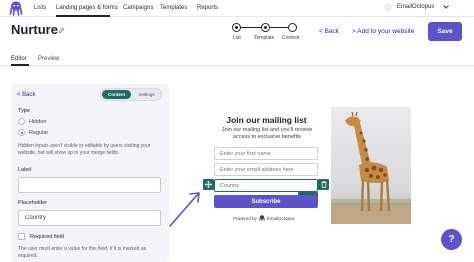 This screenshot has height=262, width=474. I want to click on email-field, so click(266, 169).